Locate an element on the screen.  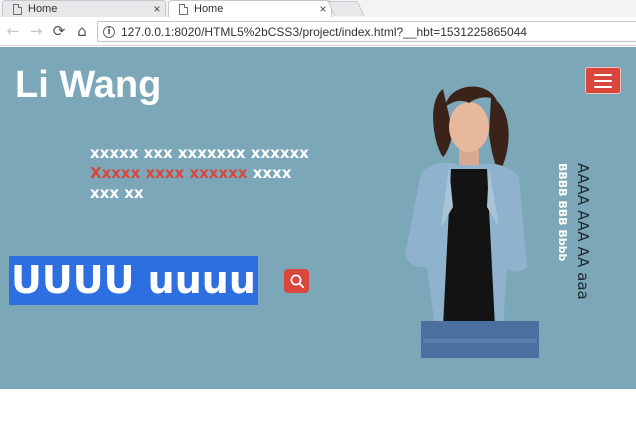
vertical-text-2: AAAA AAA AA aaa is located at coordinates (583, 231).